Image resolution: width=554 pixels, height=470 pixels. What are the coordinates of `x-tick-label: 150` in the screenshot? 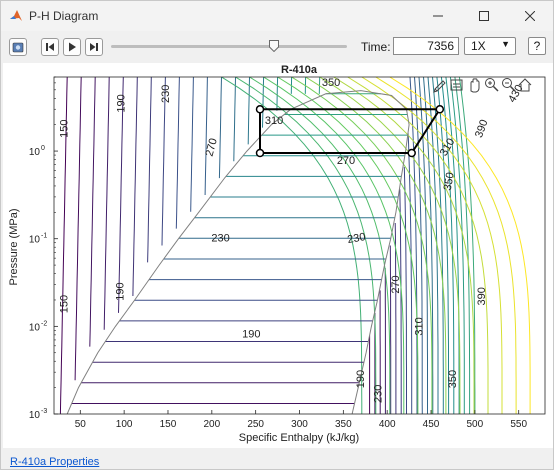 It's located at (168, 424).